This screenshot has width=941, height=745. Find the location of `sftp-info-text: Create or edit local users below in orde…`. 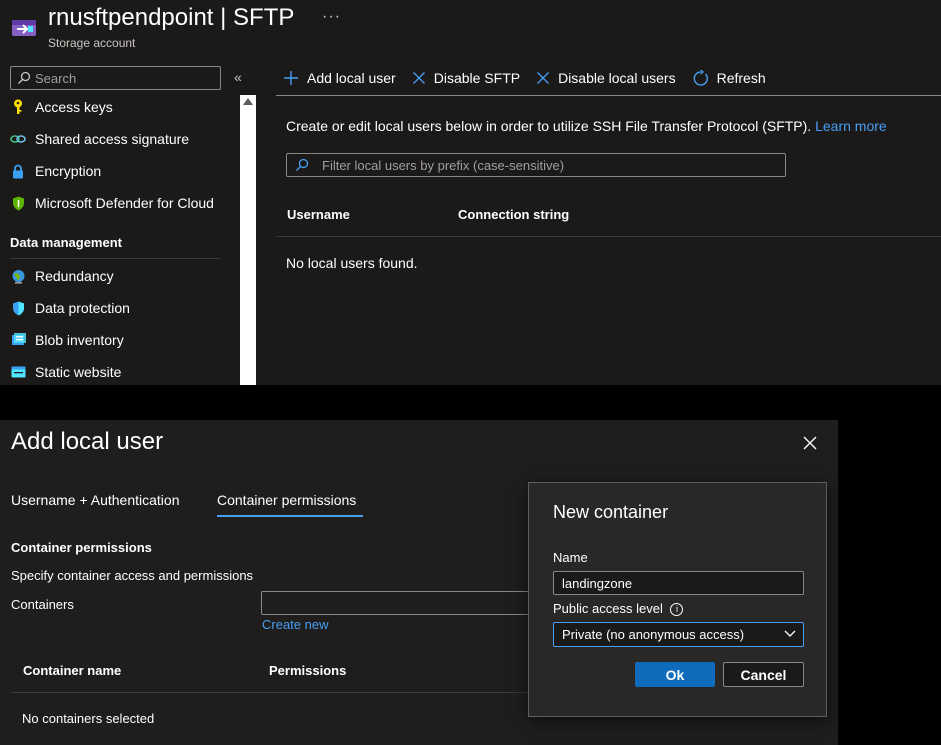

sftp-info-text: Create or edit local users below in orde… is located at coordinates (586, 126).